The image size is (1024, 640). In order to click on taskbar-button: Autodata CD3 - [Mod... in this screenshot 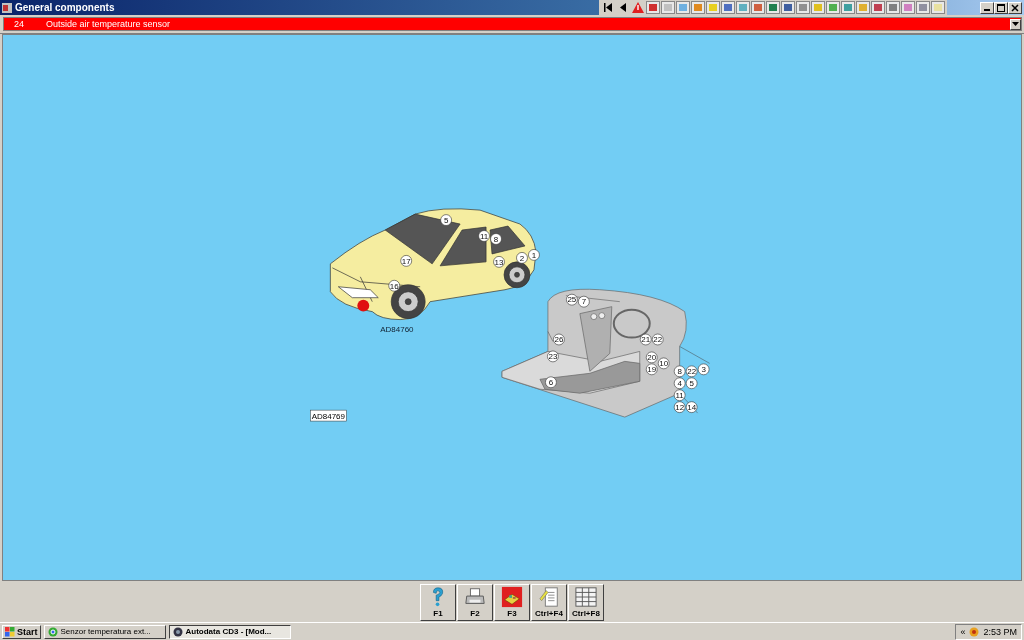, I will do `click(229, 631)`.